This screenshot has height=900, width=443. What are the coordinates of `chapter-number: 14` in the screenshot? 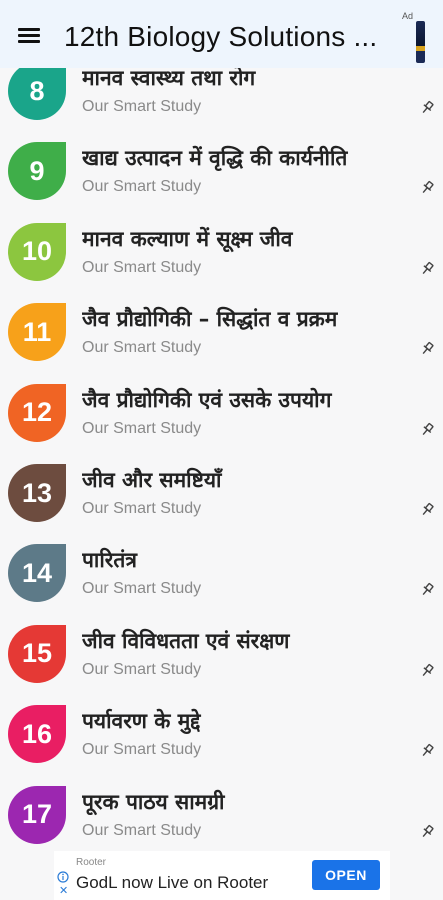 It's located at (37, 572).